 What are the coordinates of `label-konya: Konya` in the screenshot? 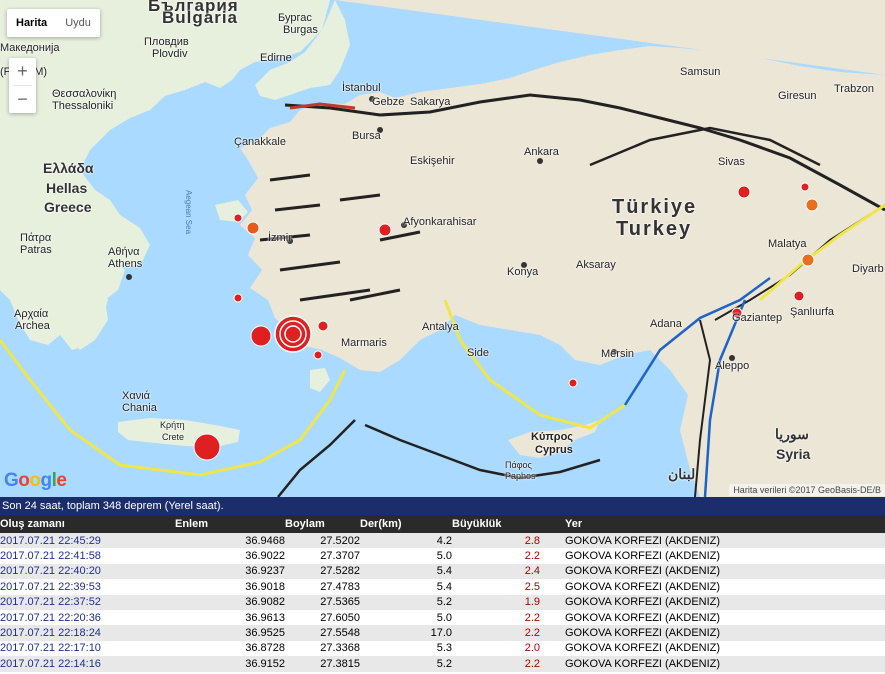 It's located at (523, 272).